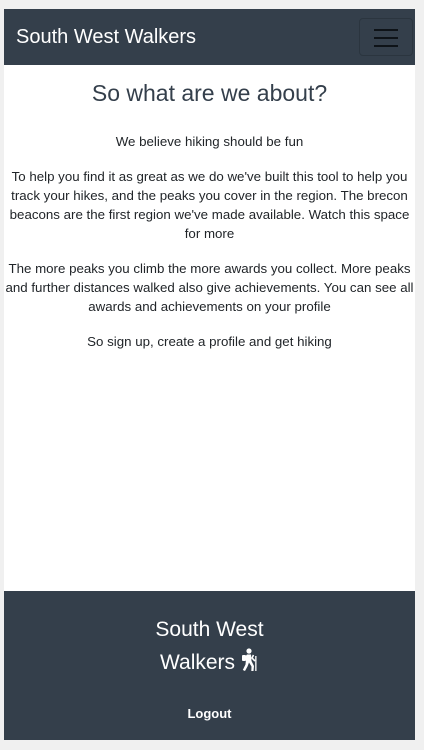  Describe the element at coordinates (249, 660) in the screenshot. I see `hiker-icon` at that location.